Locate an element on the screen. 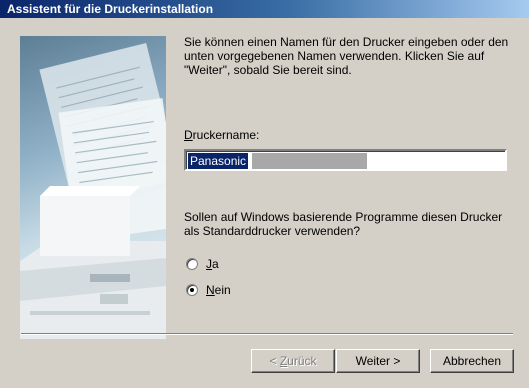  radio-no-accesskey: N is located at coordinates (210, 290).